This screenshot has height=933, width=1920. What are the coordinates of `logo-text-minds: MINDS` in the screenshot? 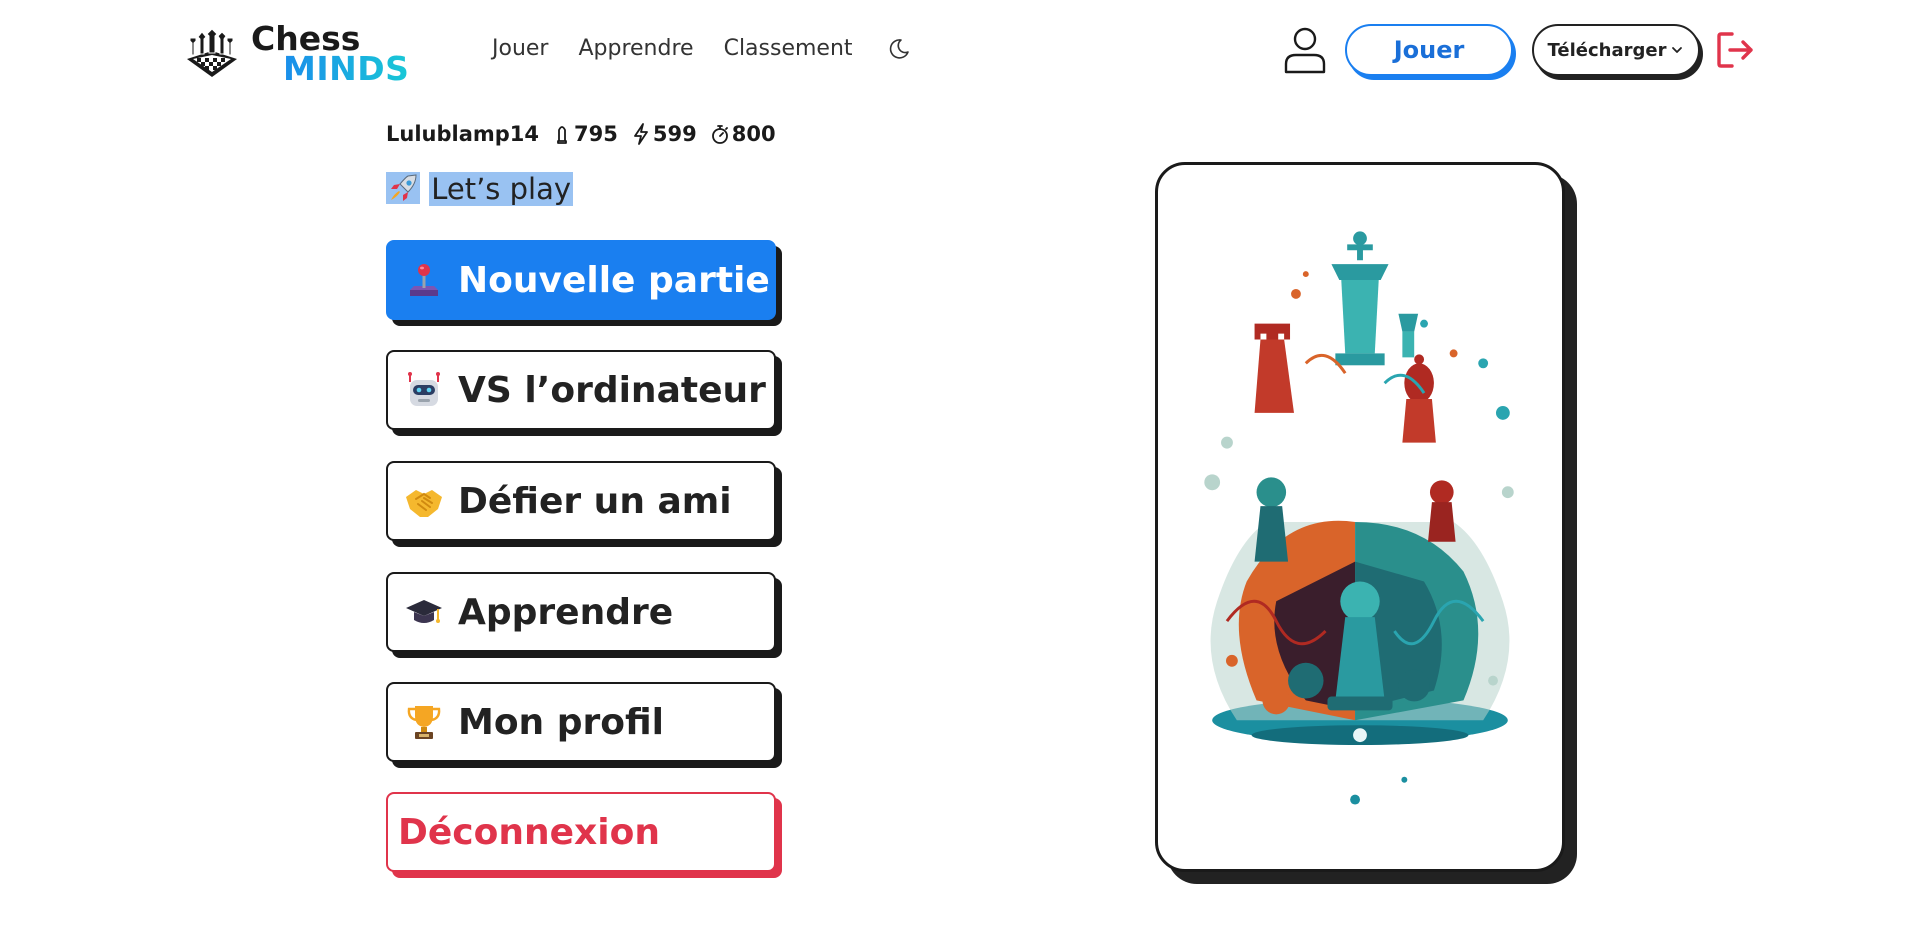 It's located at (330, 68).